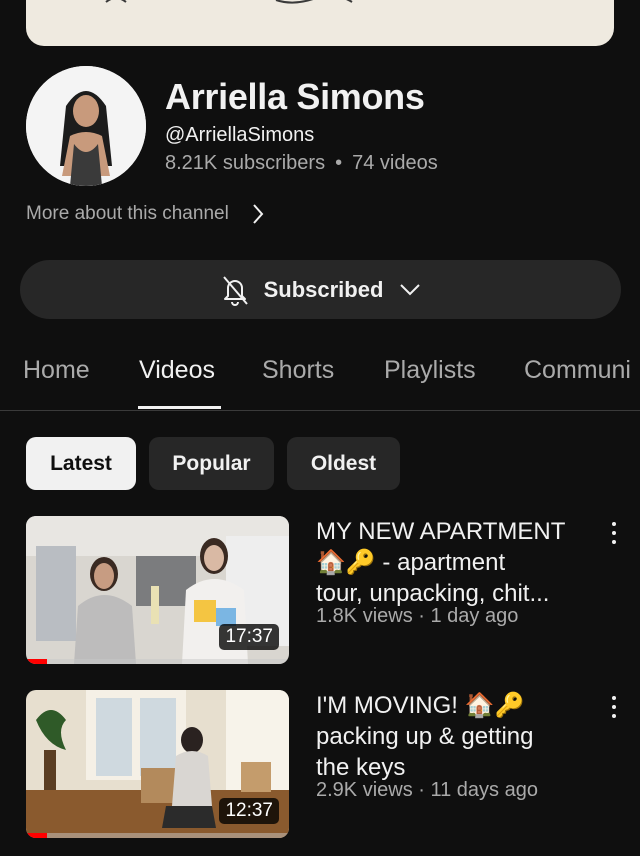 This screenshot has width=640, height=856. What do you see at coordinates (179, 407) in the screenshot?
I see `active-tab-indicator` at bounding box center [179, 407].